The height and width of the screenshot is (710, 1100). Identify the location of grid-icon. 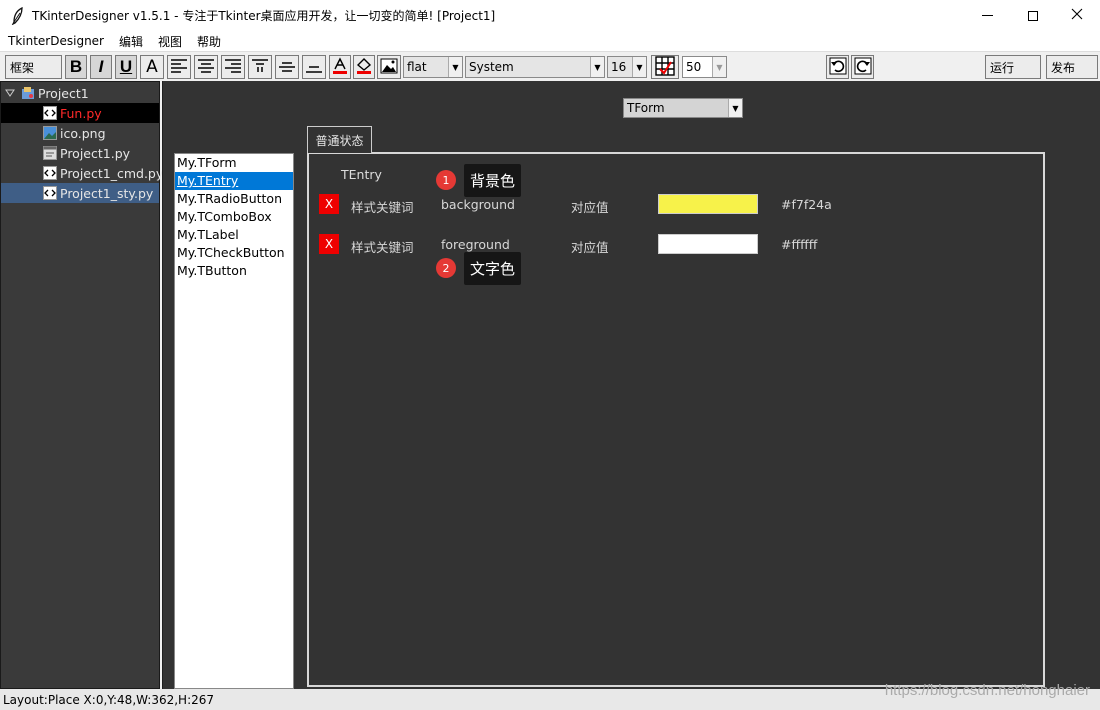
(665, 67).